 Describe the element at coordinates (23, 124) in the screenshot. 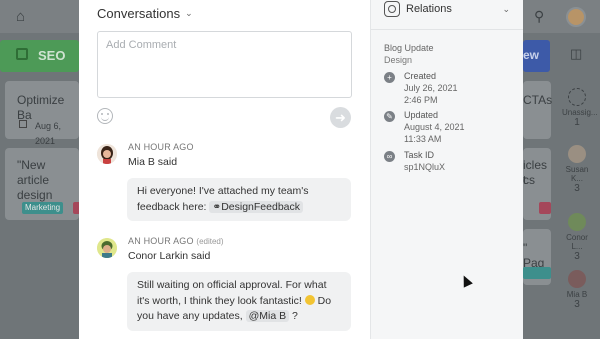

I see `calendar-icon` at that location.